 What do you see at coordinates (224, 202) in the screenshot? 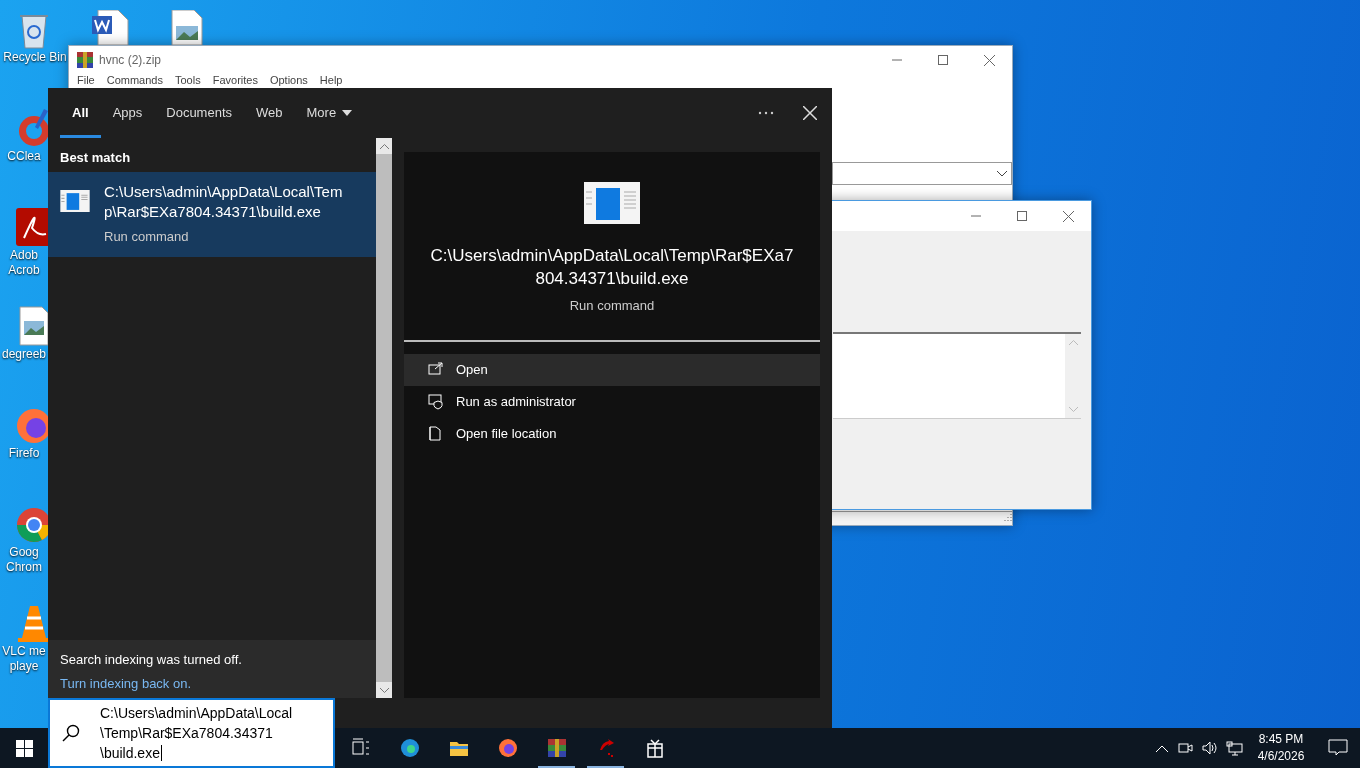
I see `result-title: C:\Users\admin\AppData\Local\Temp\Rar$EXa7804.34371\build.exe` at bounding box center [224, 202].